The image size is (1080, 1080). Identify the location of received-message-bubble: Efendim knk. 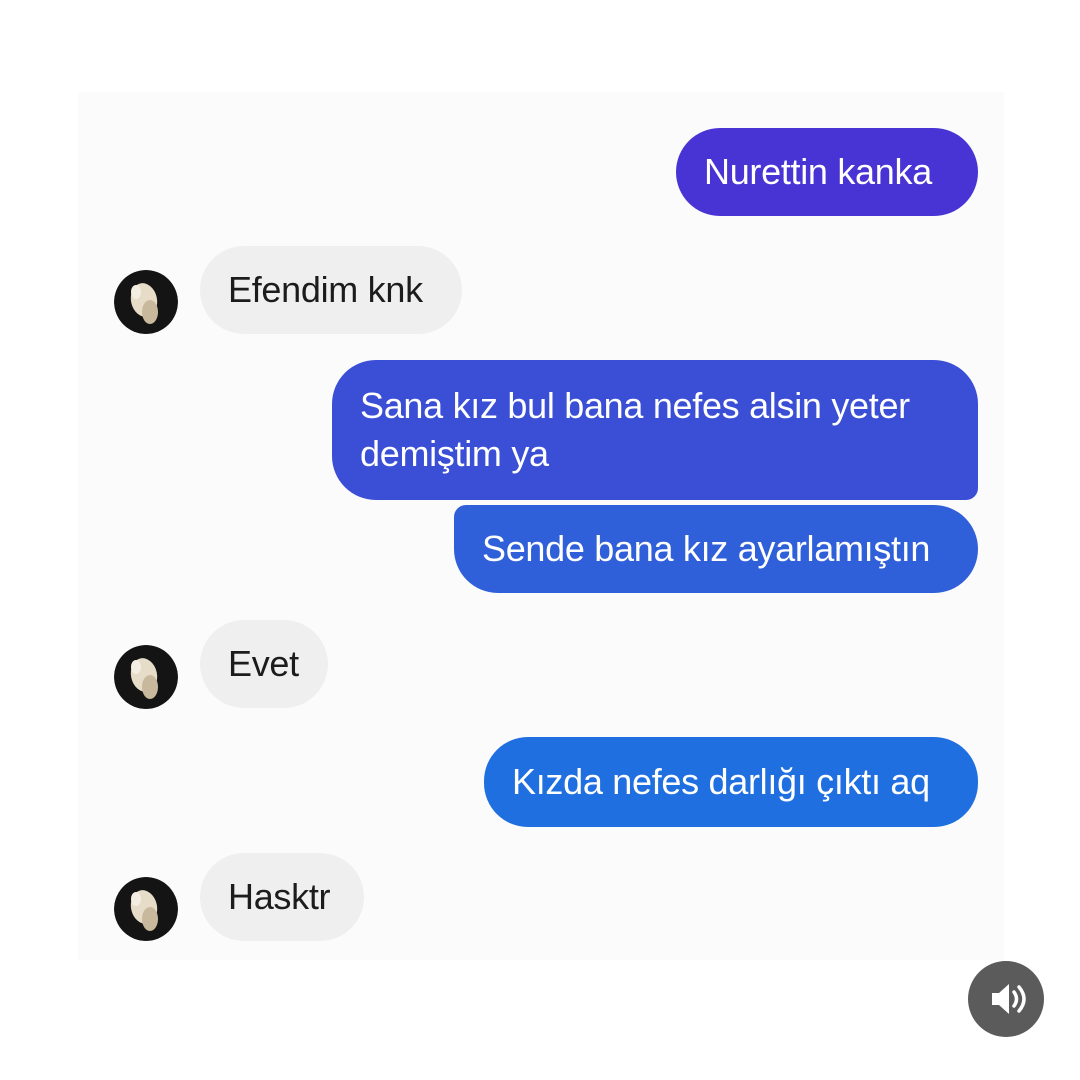
(331, 290).